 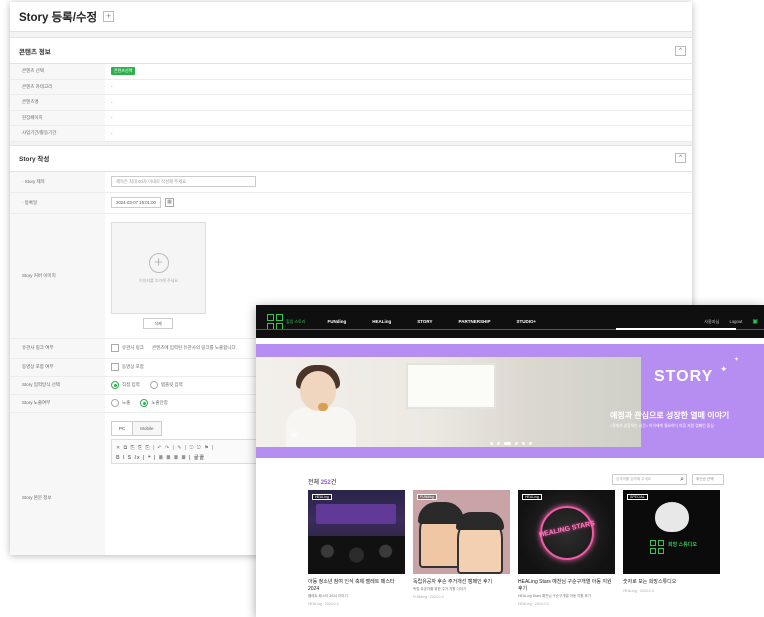 What do you see at coordinates (165, 447) in the screenshot?
I see `toolbar-row: ✕ ⧉ ⎘ ⎘ ⎘ | ↶ ↷ | ✎ | ⎋ ⎋ ⚑ |` at bounding box center [165, 447].